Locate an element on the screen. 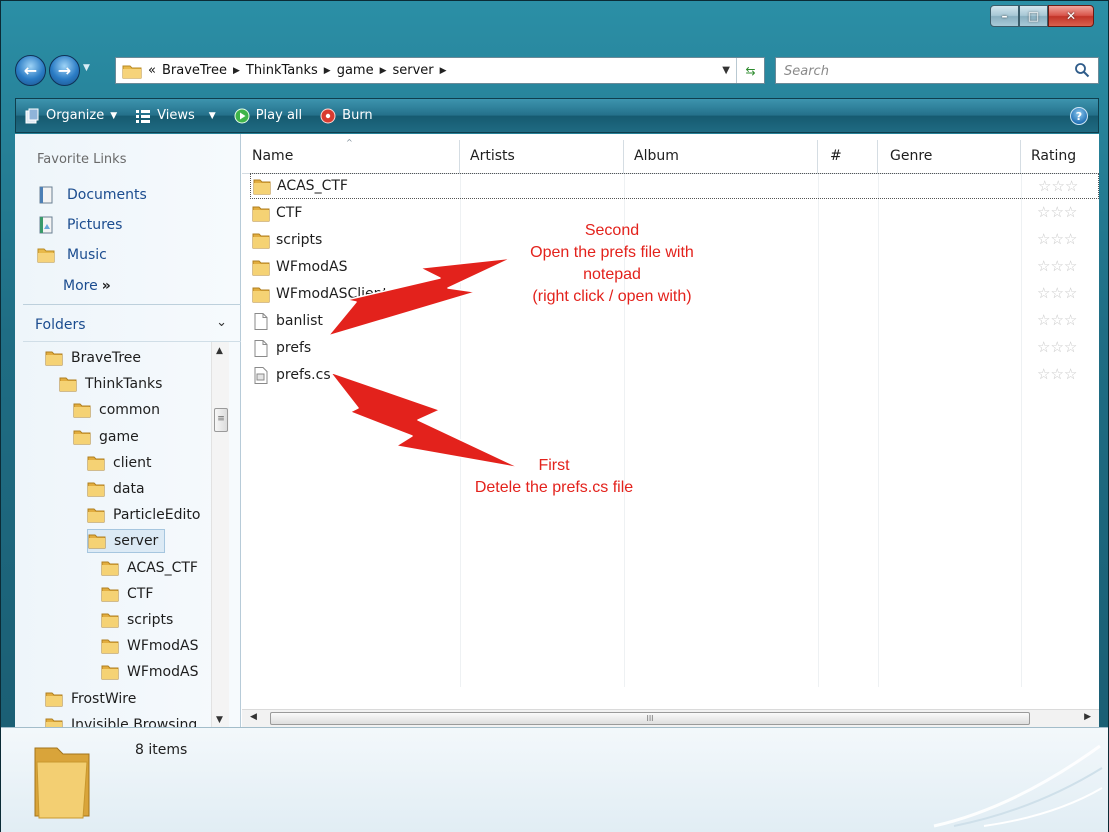  burn-label: Burn is located at coordinates (357, 115).